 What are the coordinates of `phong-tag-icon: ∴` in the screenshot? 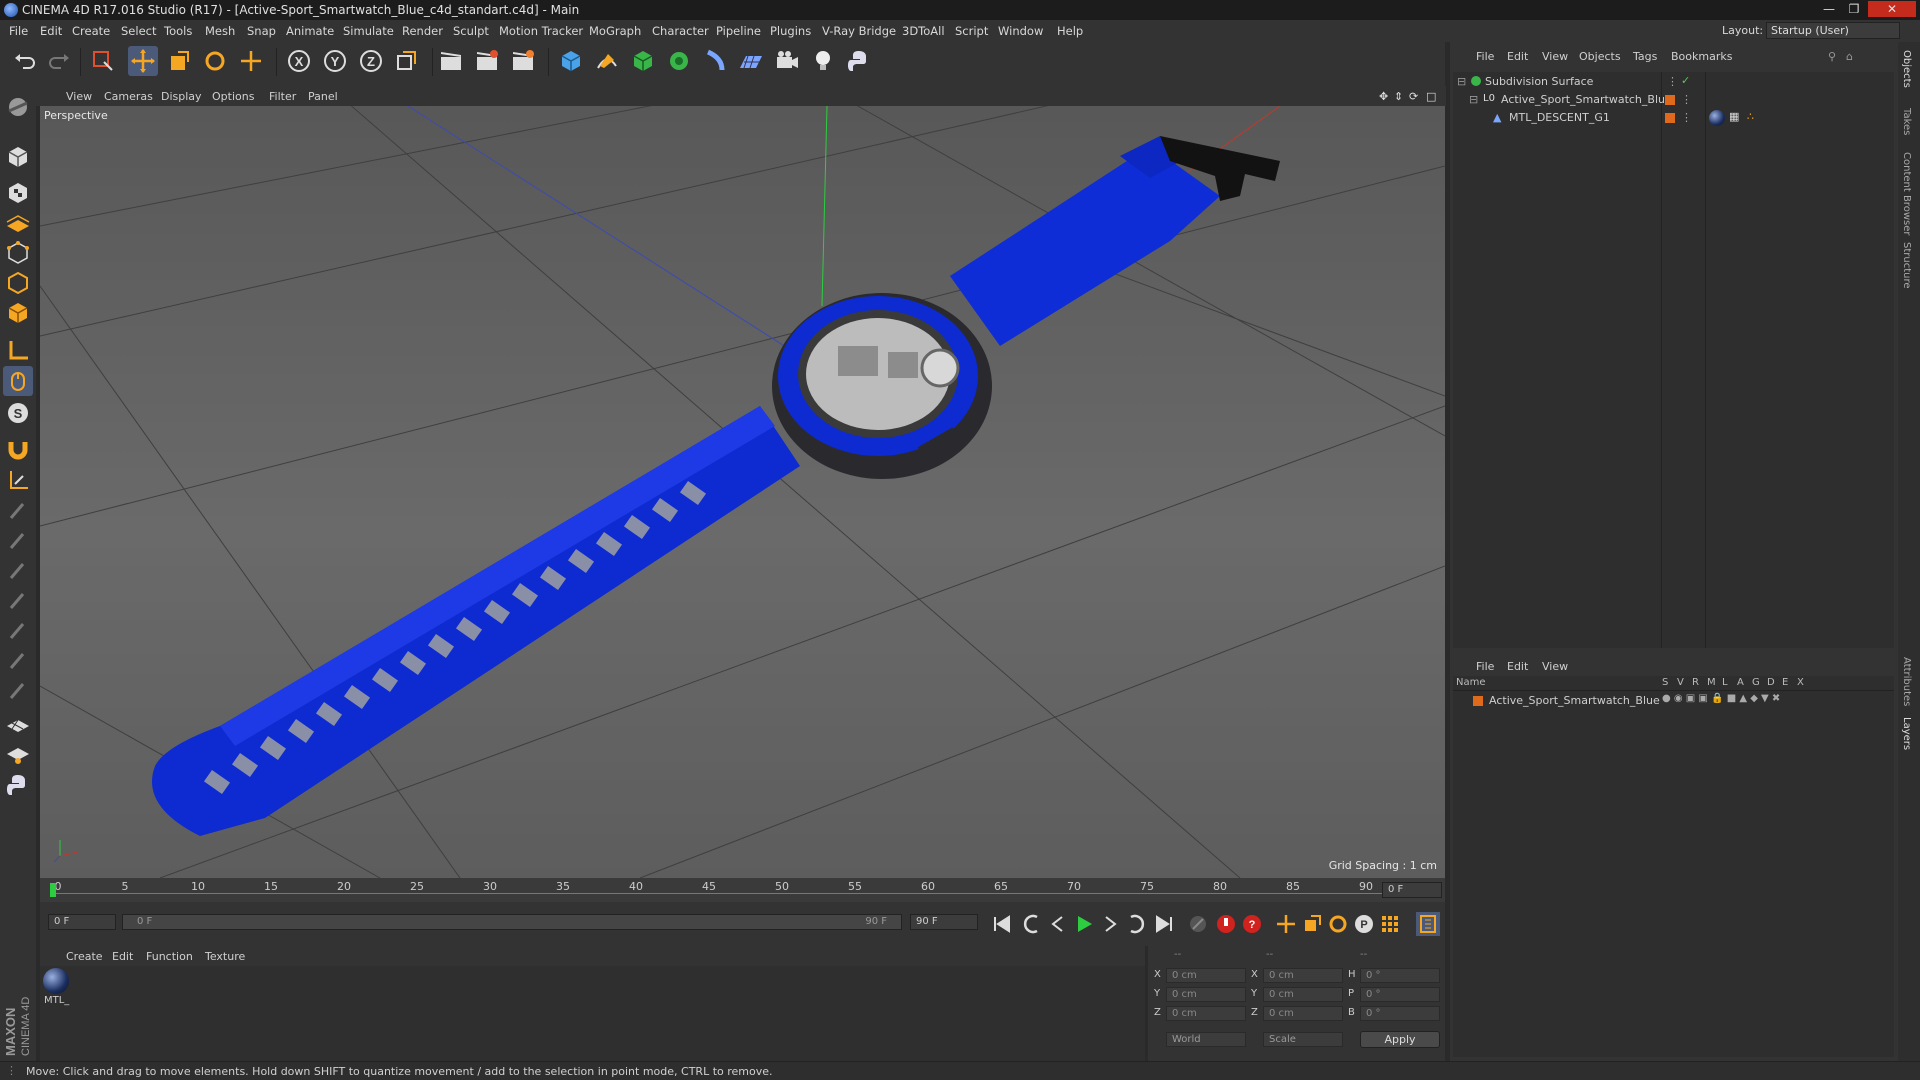 It's located at (1750, 116).